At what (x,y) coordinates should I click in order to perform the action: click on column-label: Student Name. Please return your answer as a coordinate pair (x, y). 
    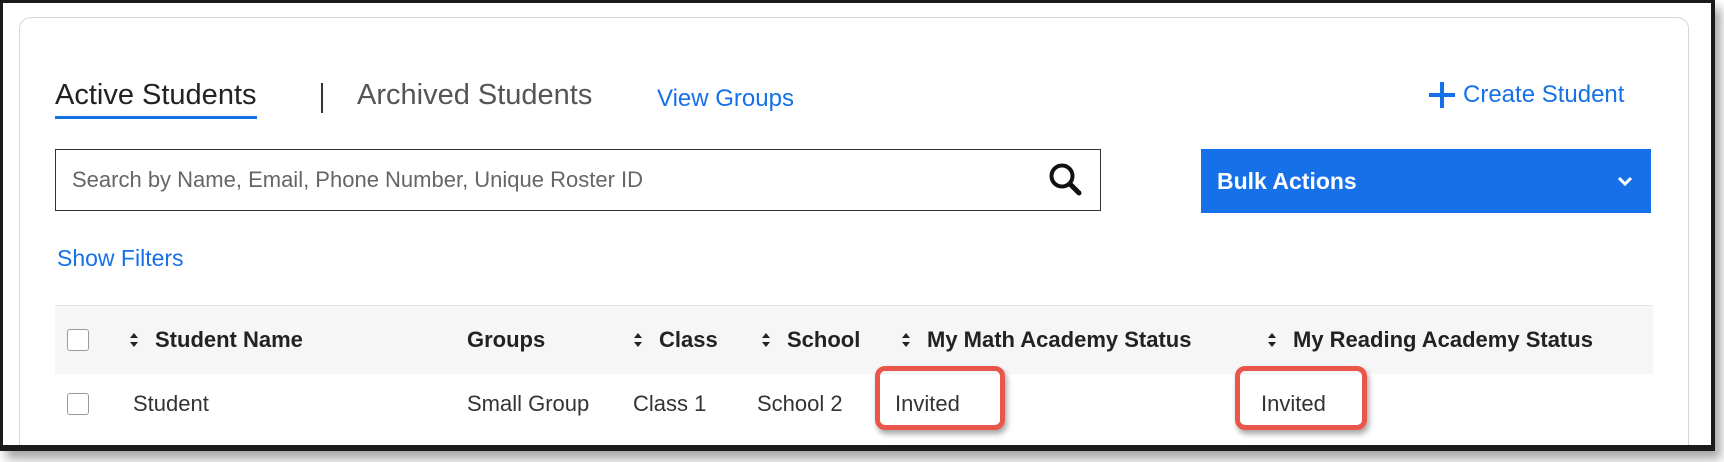
    Looking at the image, I should click on (229, 339).